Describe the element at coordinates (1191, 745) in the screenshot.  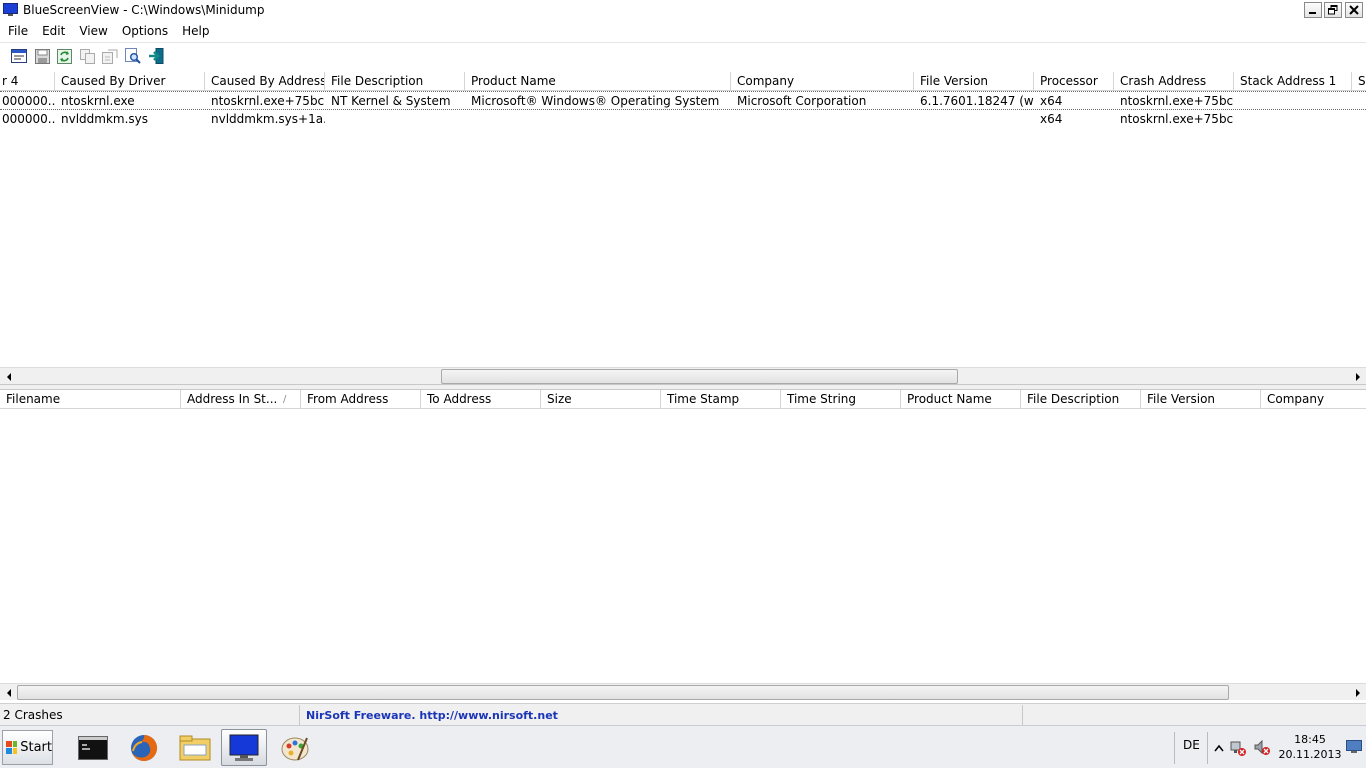
I see `language-indicator: DE` at that location.